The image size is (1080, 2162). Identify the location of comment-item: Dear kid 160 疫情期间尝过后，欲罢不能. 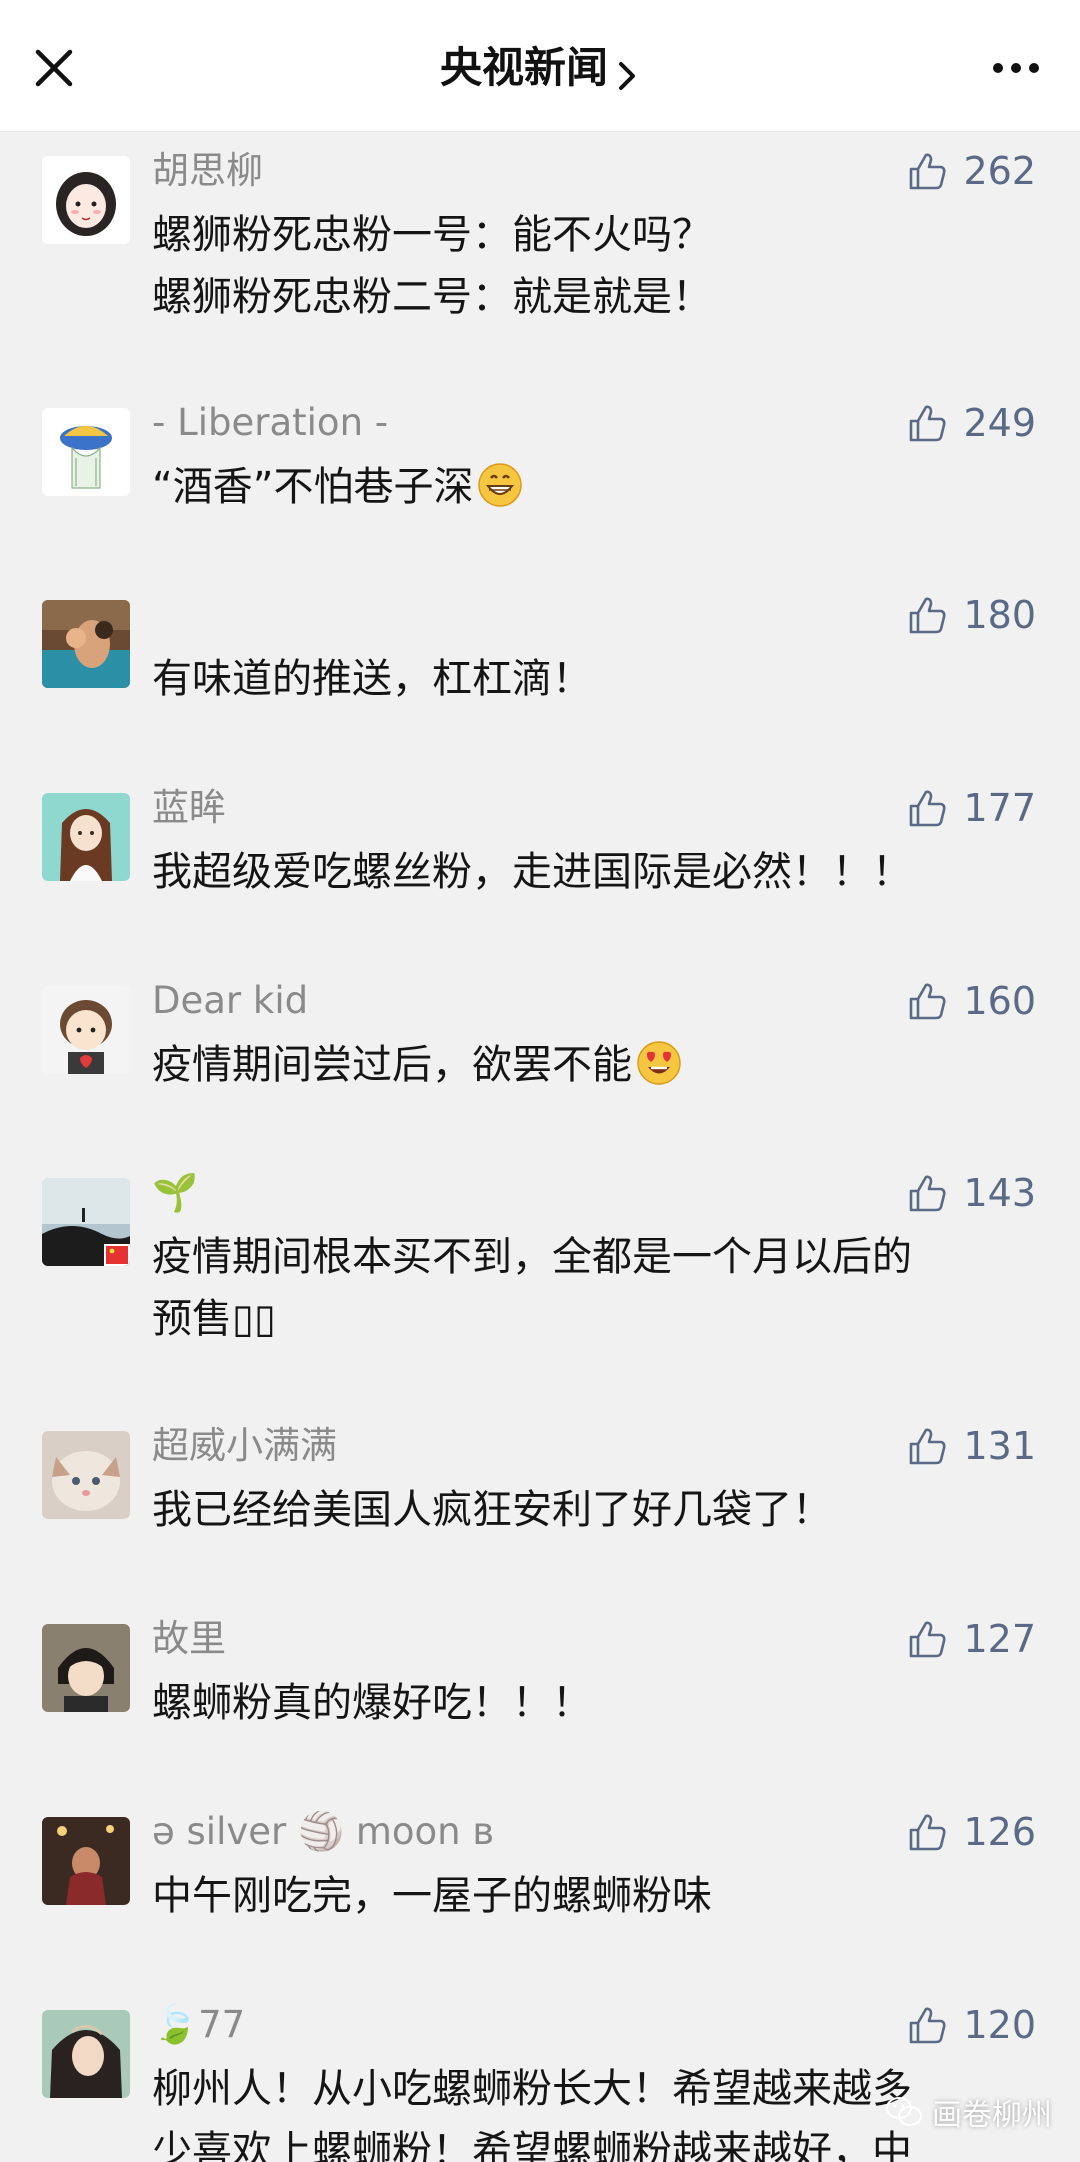
(540, 1052).